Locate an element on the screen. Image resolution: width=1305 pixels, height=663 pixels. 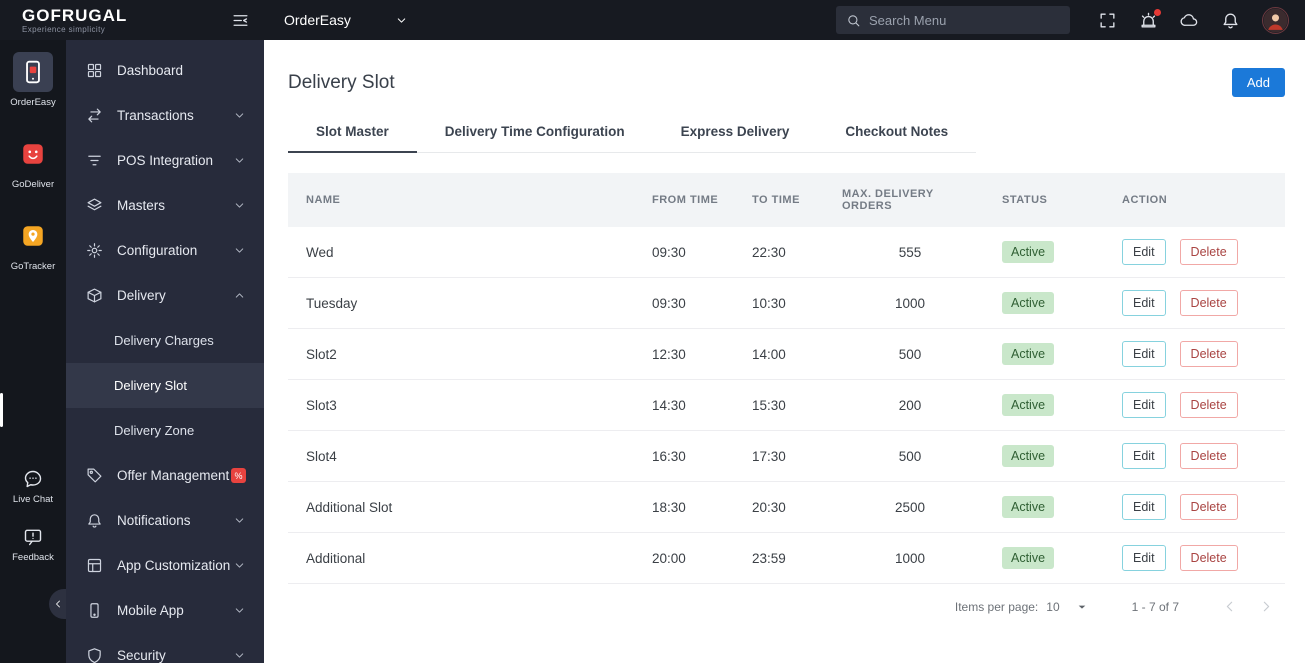
alarm-icon is located at coordinates (1150, 19).